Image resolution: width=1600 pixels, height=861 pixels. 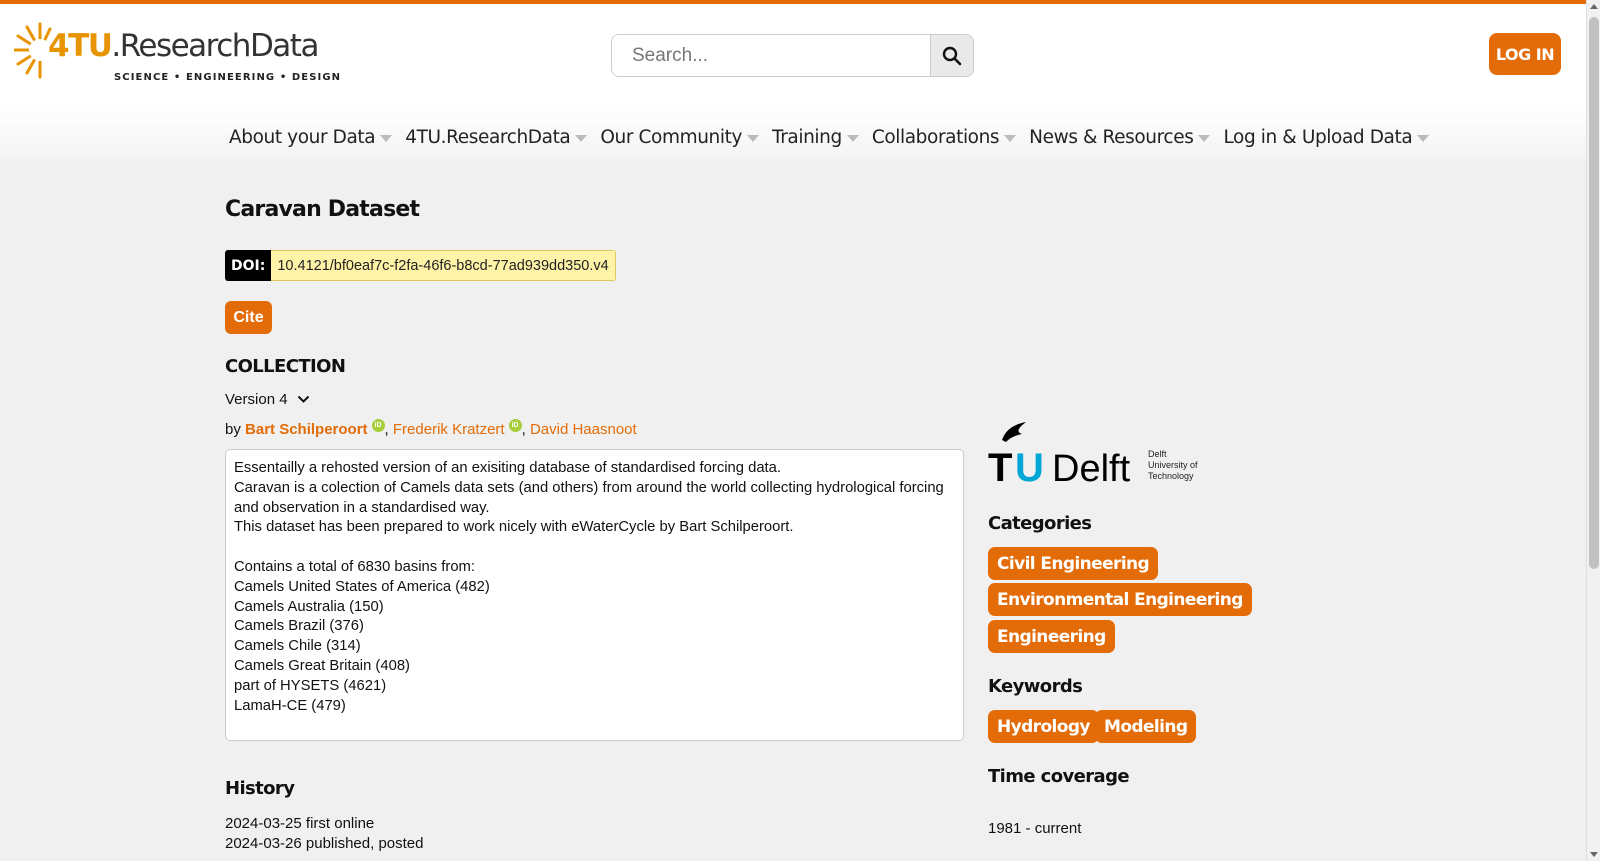 What do you see at coordinates (1594, 6) in the screenshot?
I see `scroll-up-arrow-icon` at bounding box center [1594, 6].